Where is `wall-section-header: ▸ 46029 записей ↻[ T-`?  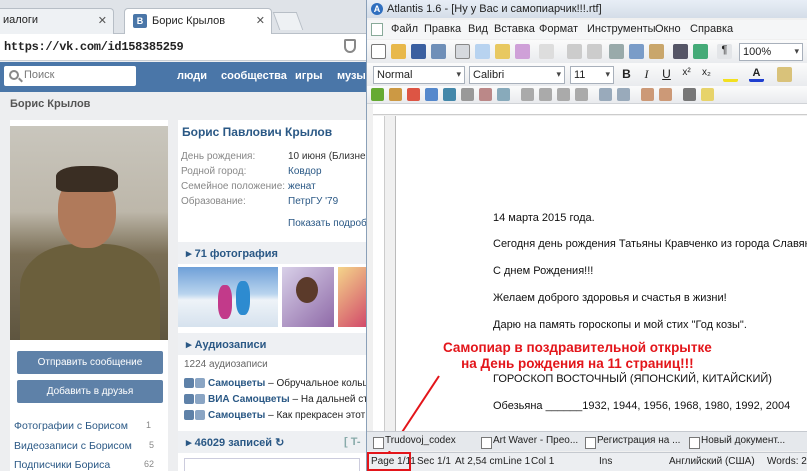 wall-section-header: ▸ 46029 записей ↻[ T- is located at coordinates (272, 442).